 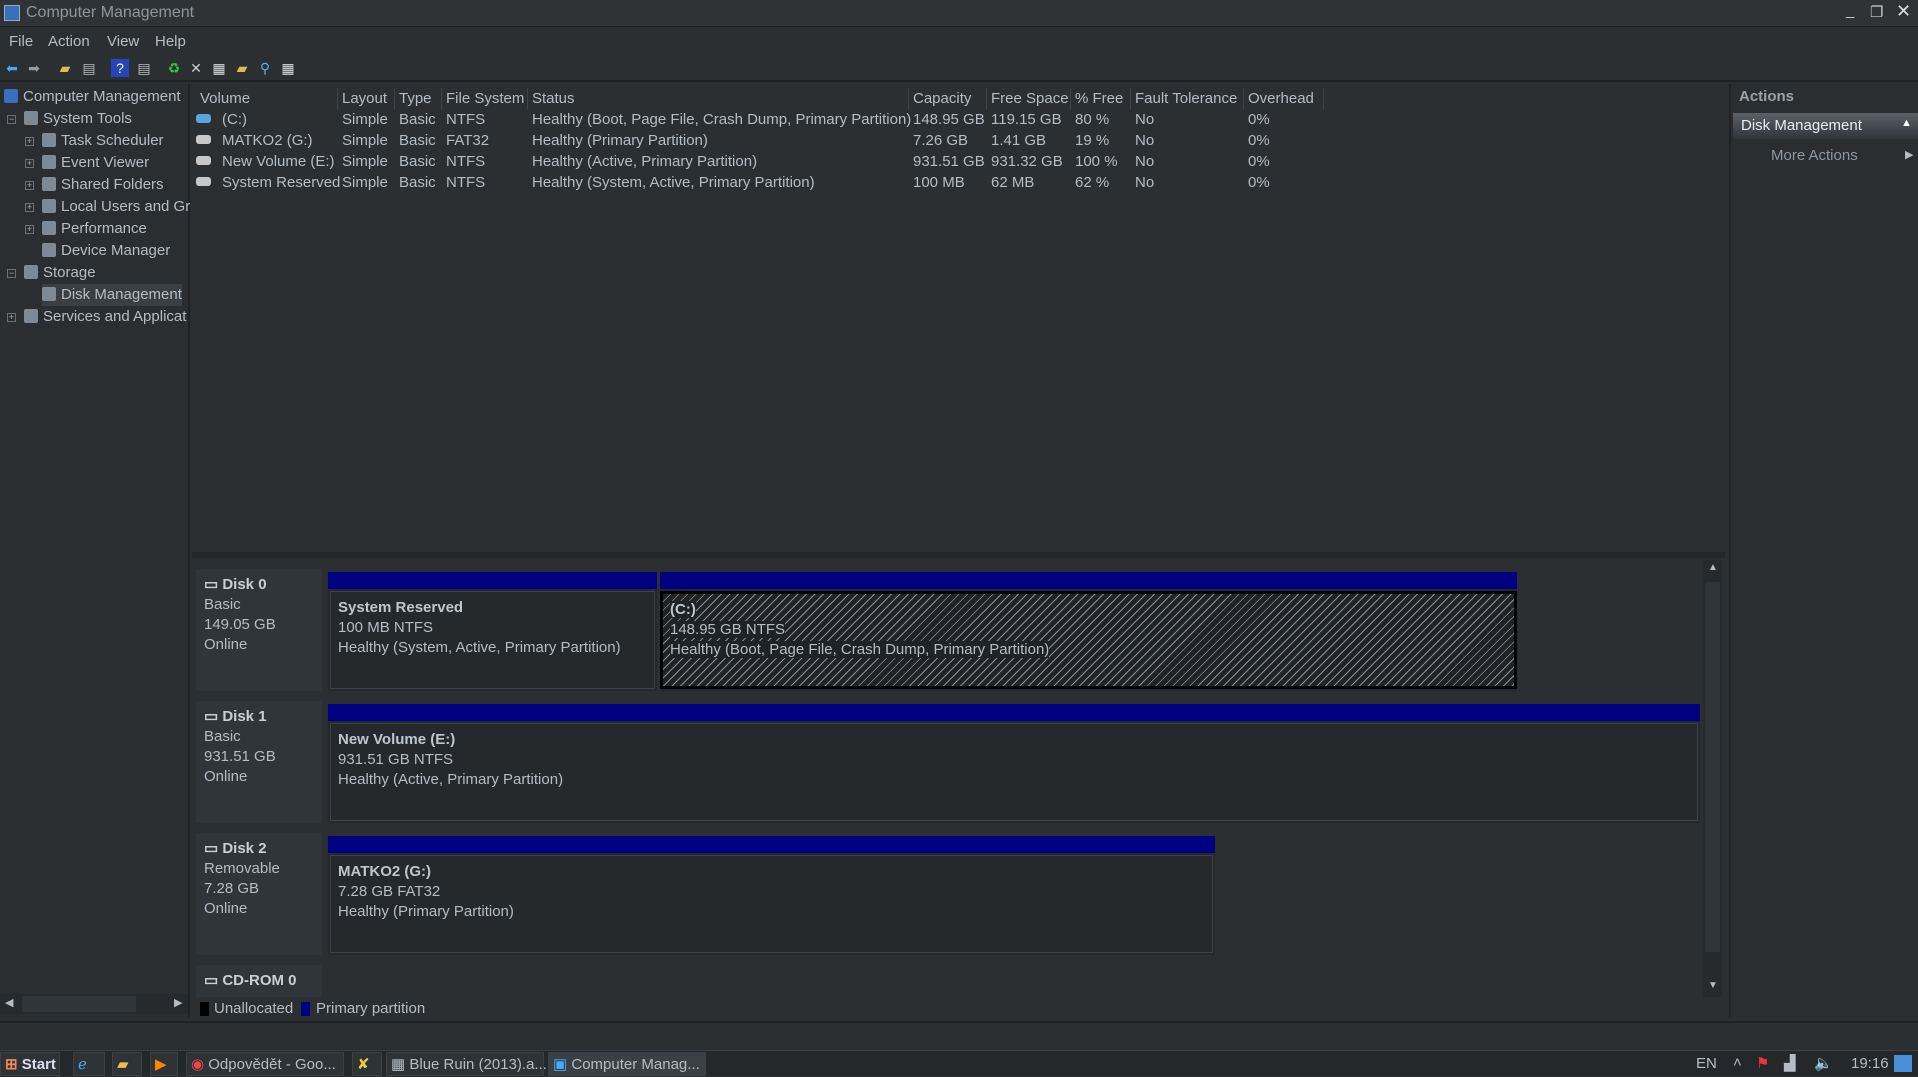 What do you see at coordinates (65, 68) in the screenshot?
I see `up-folder-icon: ▰` at bounding box center [65, 68].